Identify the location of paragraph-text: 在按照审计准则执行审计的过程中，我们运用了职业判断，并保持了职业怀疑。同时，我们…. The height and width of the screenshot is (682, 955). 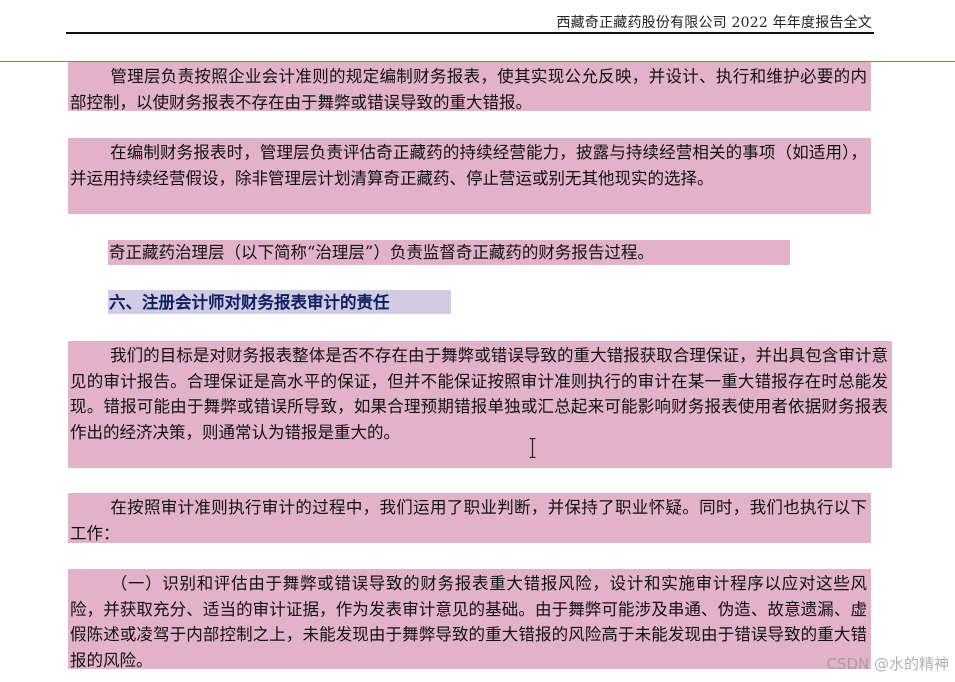
(468, 520).